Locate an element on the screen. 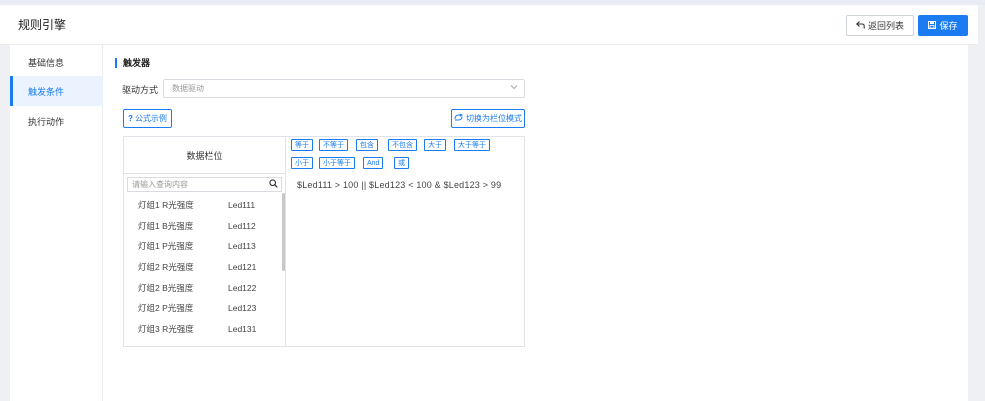 The image size is (985, 401). field-name: 灯组1 P光强度 is located at coordinates (166, 246).